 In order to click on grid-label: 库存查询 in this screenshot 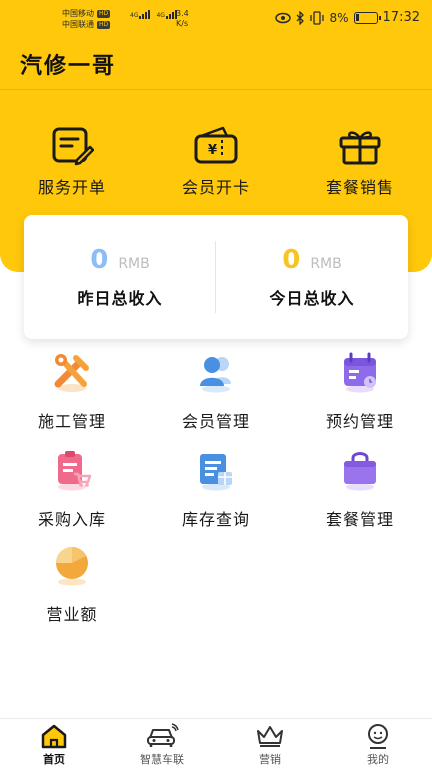, I will do `click(215, 519)`.